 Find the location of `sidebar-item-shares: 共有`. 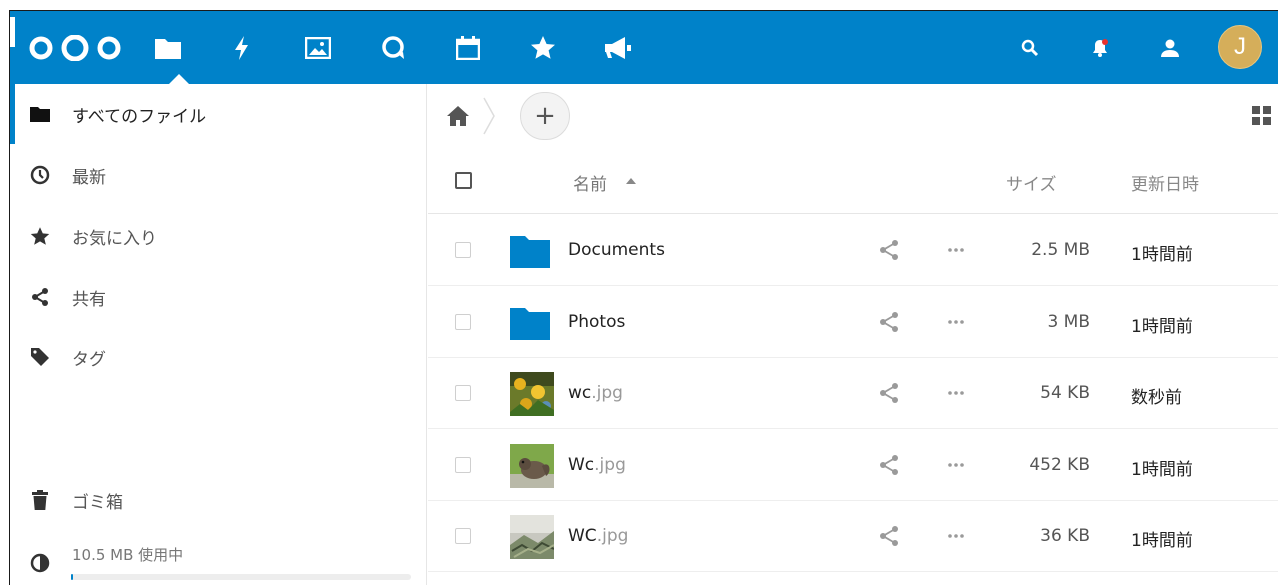

sidebar-item-shares: 共有 is located at coordinates (218, 297).